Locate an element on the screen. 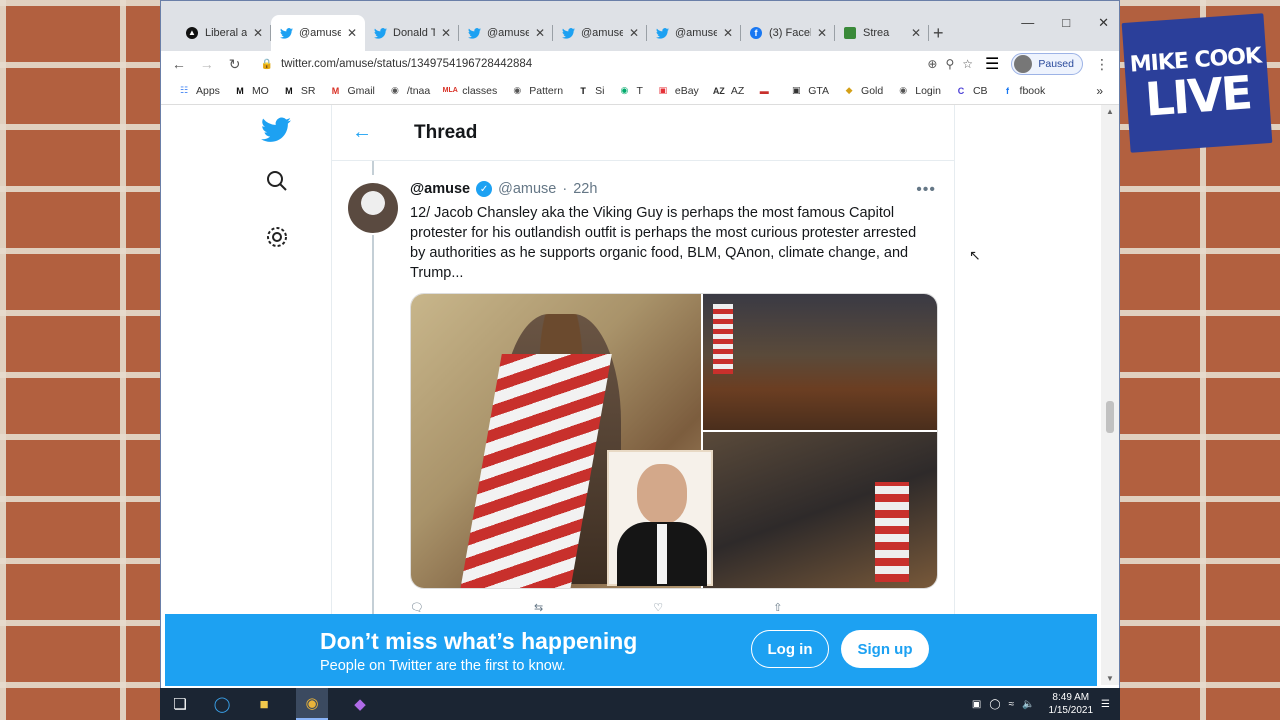  forward-arrow-icon: → is located at coordinates (207, 64).